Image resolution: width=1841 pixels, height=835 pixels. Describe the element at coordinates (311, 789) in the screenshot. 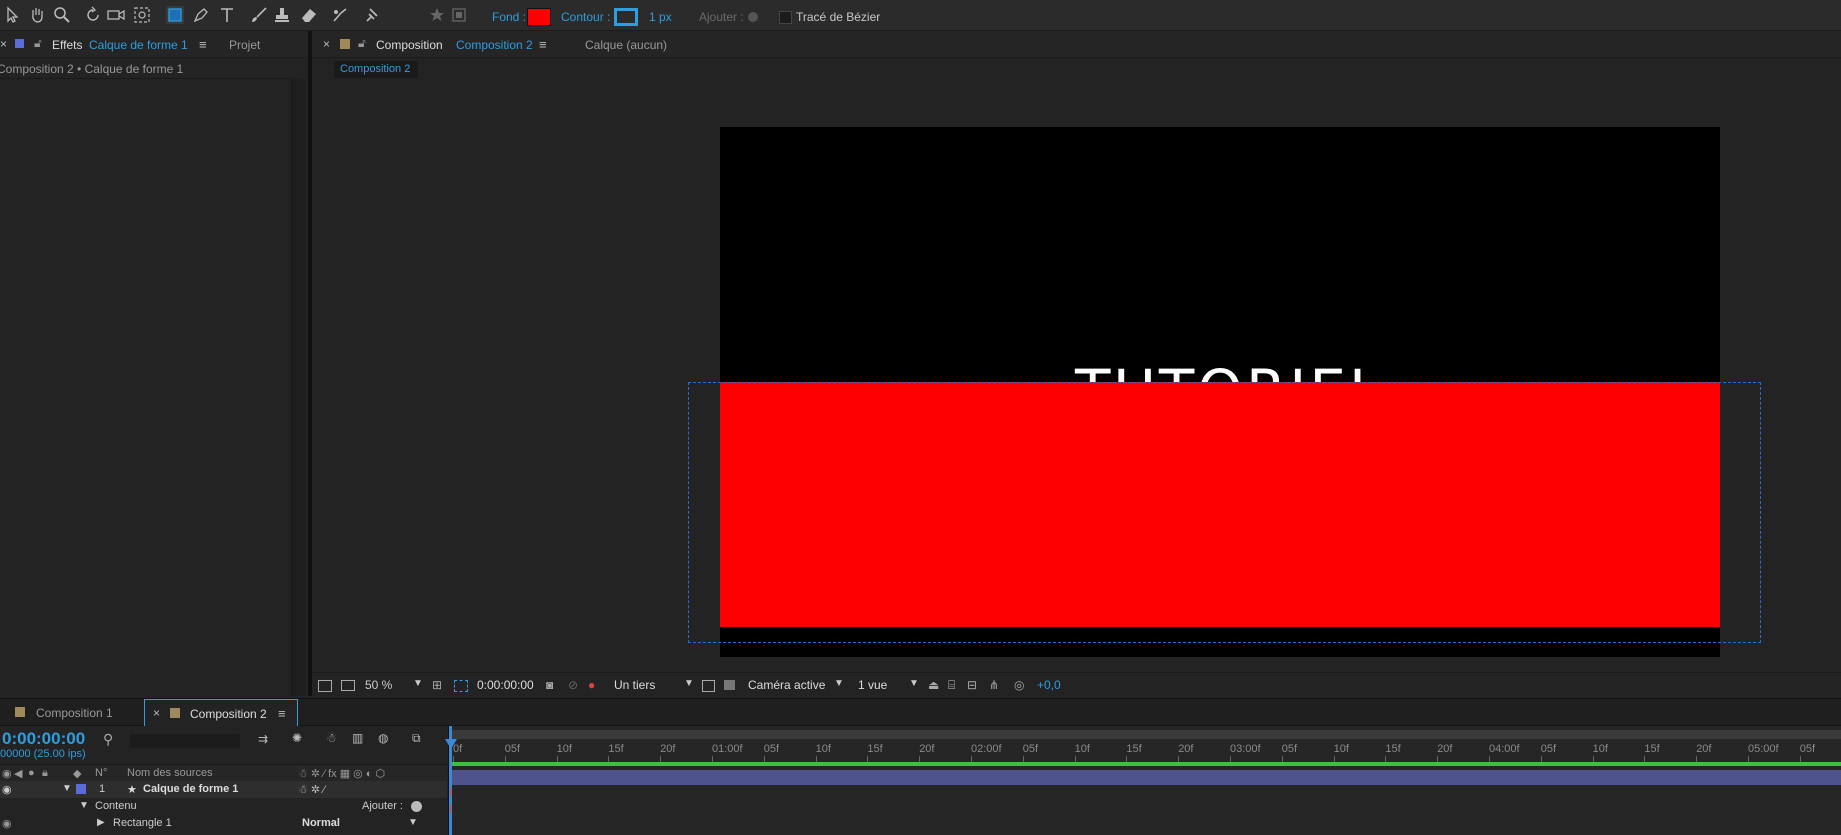

I see `layer-switches: ☃ ✲ ⁄` at that location.